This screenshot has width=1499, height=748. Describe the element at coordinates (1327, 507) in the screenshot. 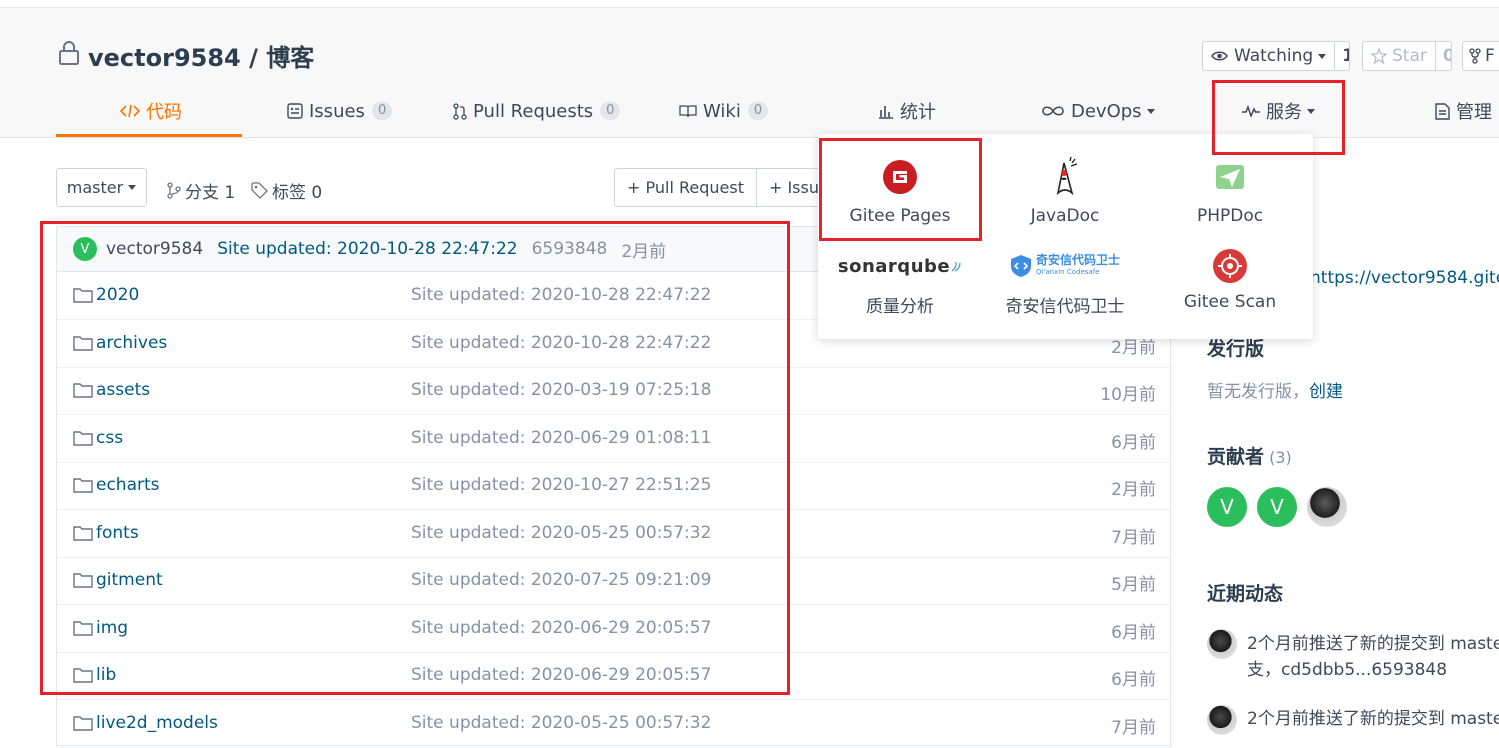

I see `contributor-avatar` at that location.